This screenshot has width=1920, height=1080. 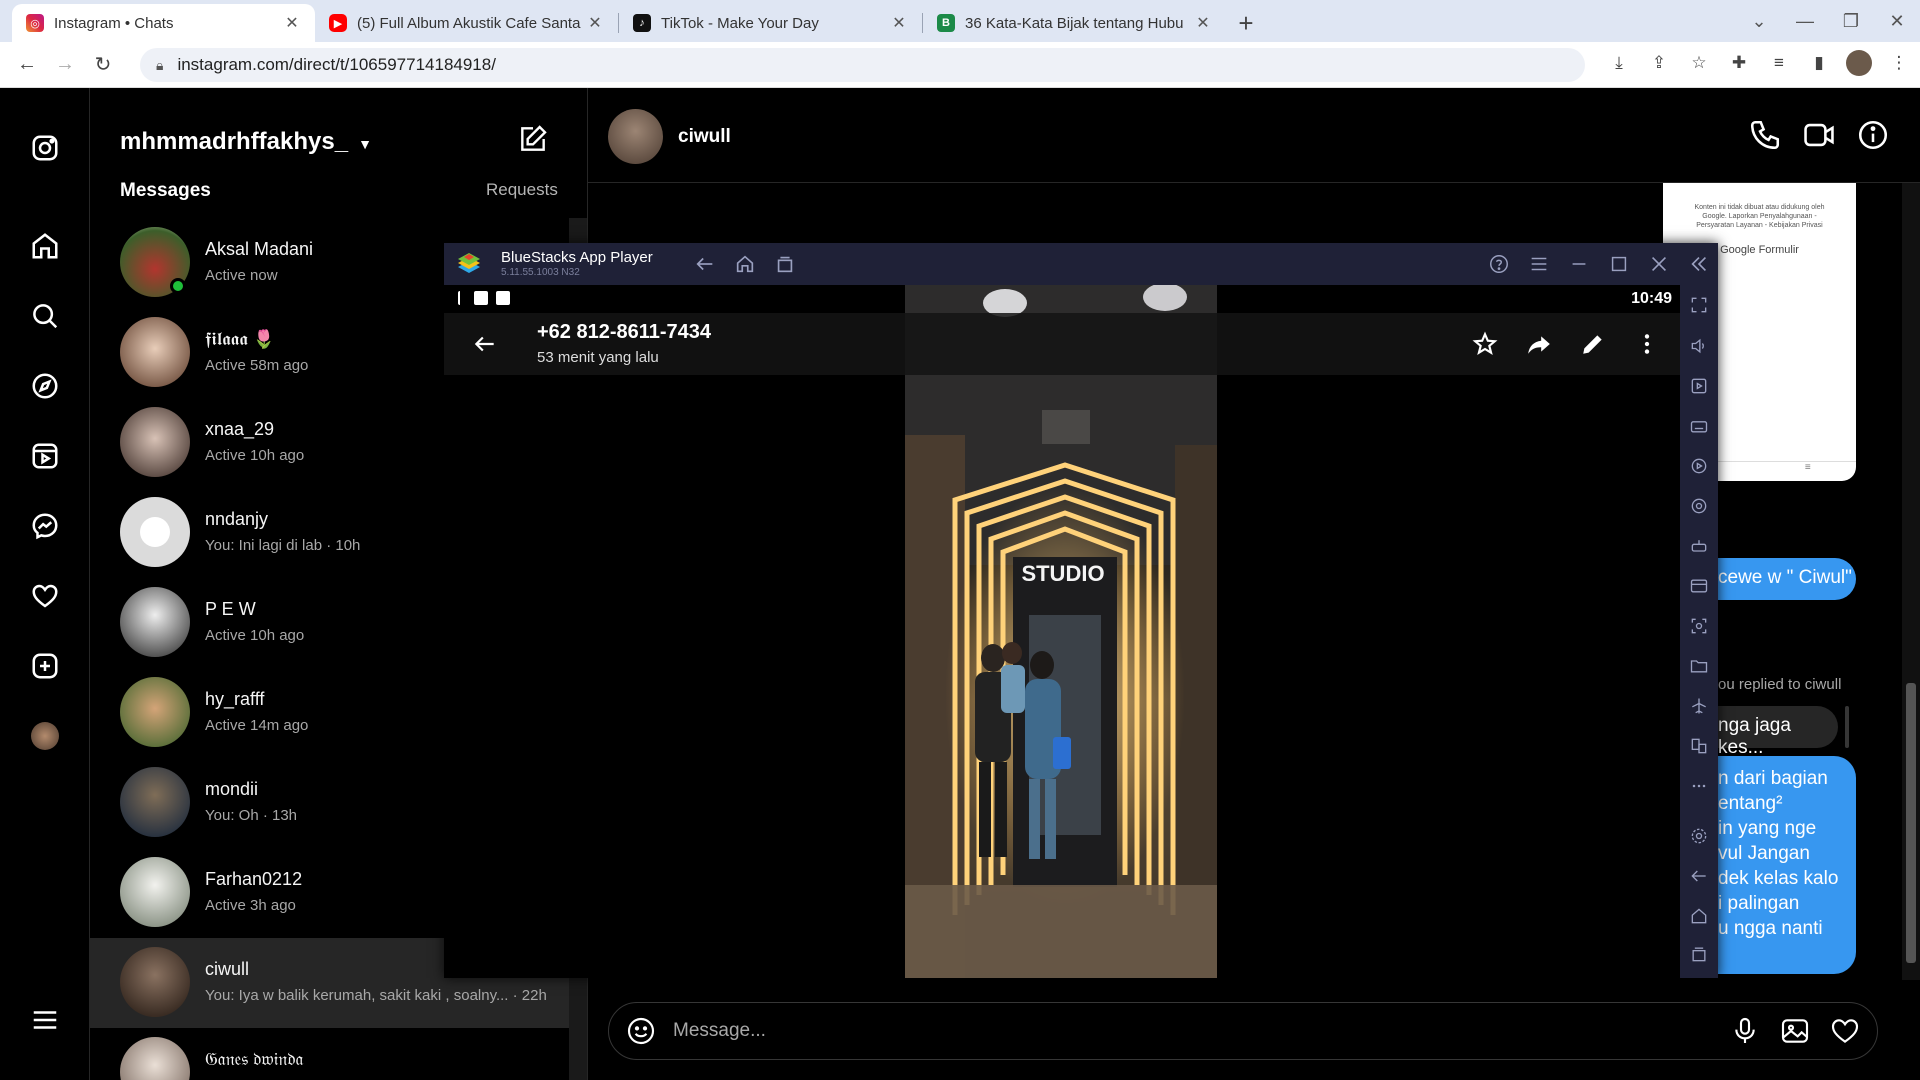 What do you see at coordinates (45, 456) in the screenshot?
I see `reels-icon` at bounding box center [45, 456].